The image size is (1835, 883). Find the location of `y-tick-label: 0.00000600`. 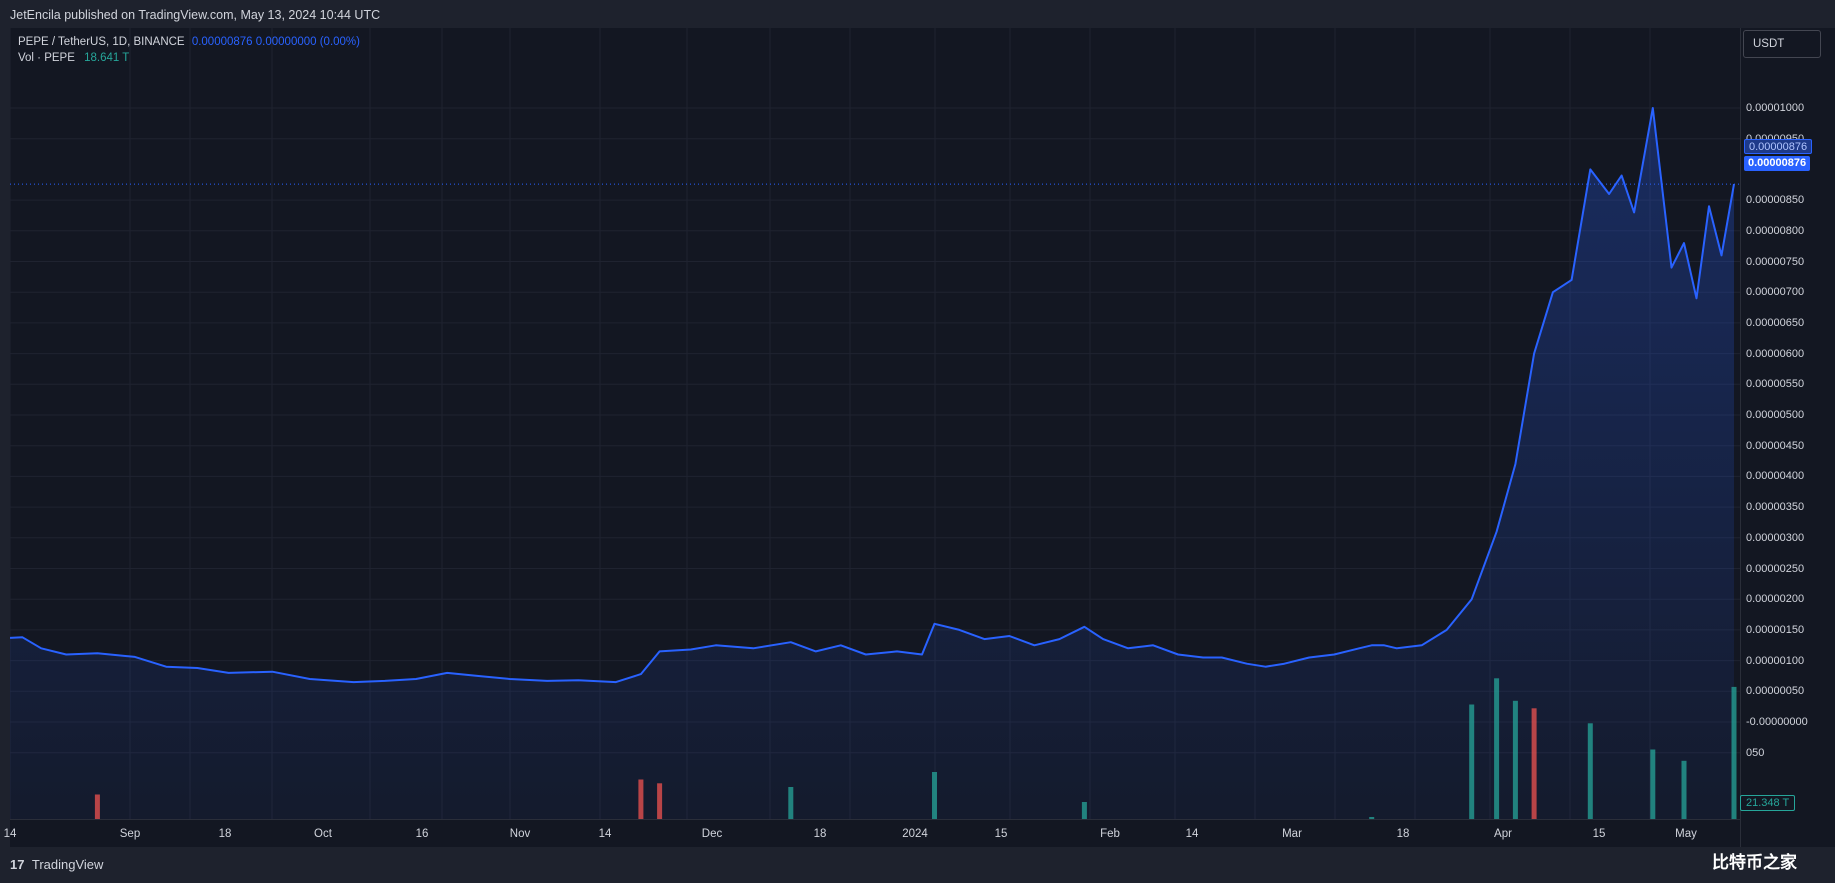

y-tick-label: 0.00000600 is located at coordinates (1775, 353).